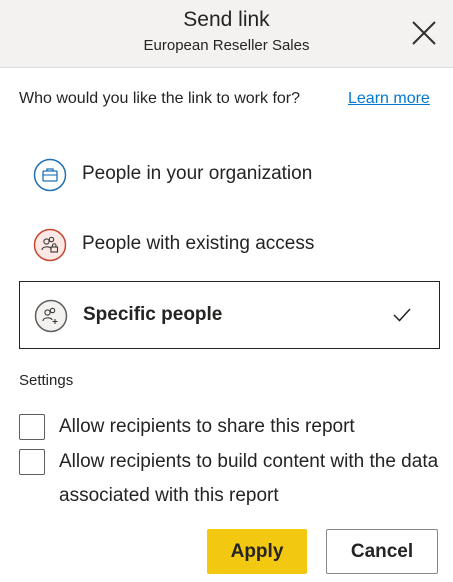 The width and height of the screenshot is (453, 582). I want to click on option-people-existing-access: People with existing access, so click(229, 245).